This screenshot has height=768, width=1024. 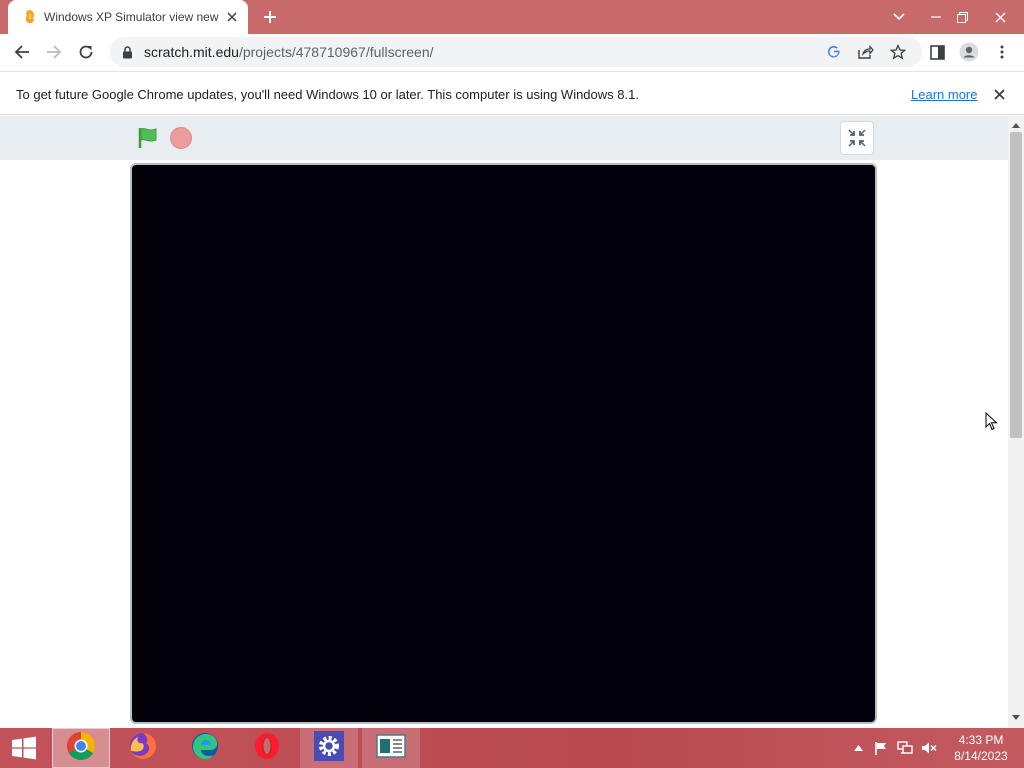 I want to click on taskbar-settings, so click(x=329, y=748).